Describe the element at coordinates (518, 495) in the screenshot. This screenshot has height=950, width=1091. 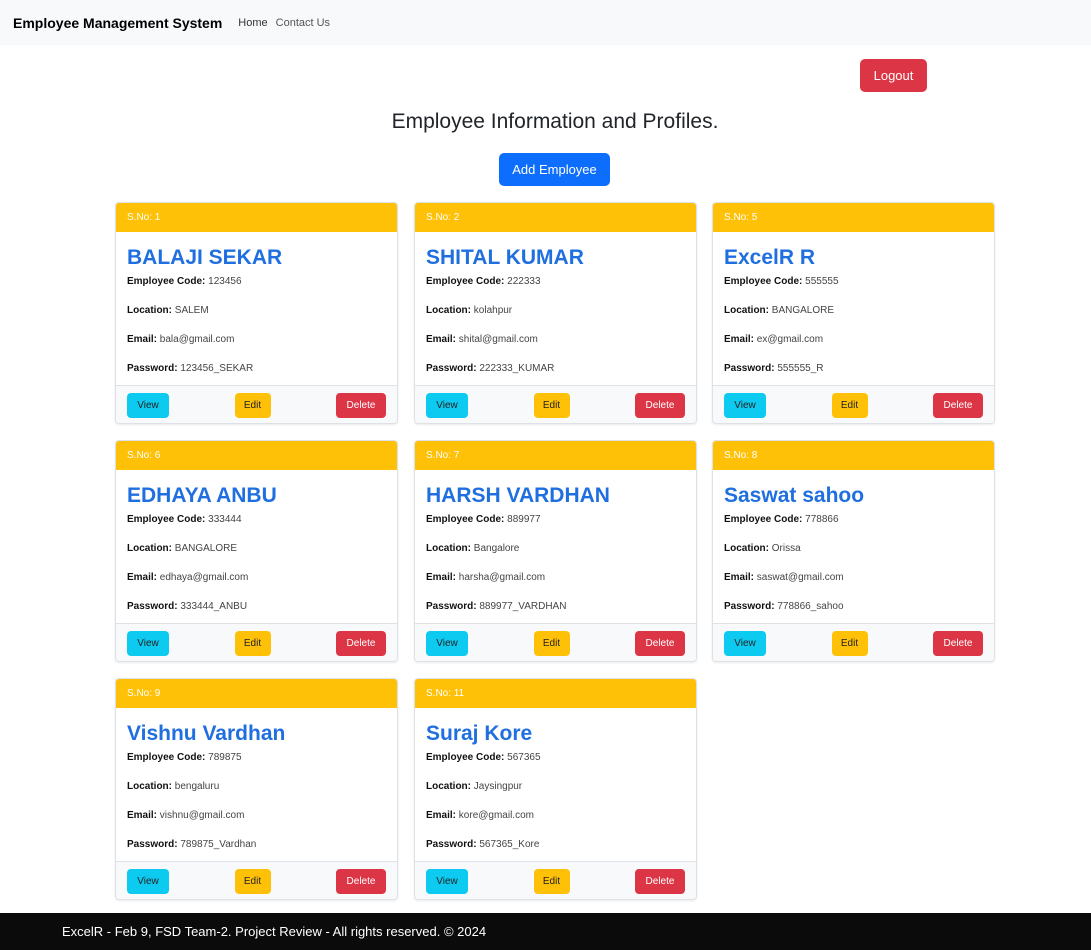
I see `employee-name: HARSH VARDHAN` at that location.